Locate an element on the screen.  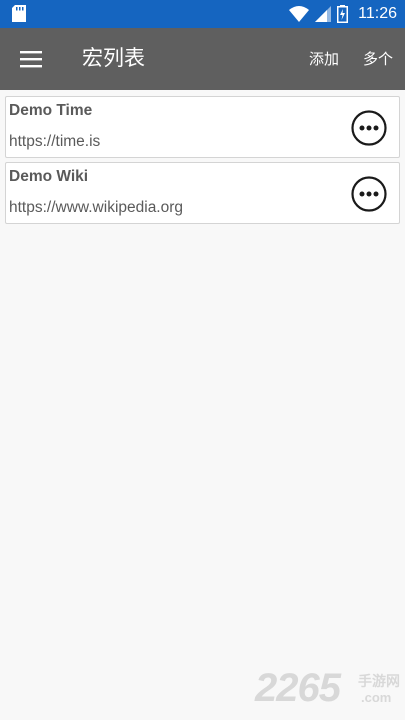
list-item: Demo Wiki https://www.wikipedia.org is located at coordinates (202, 193).